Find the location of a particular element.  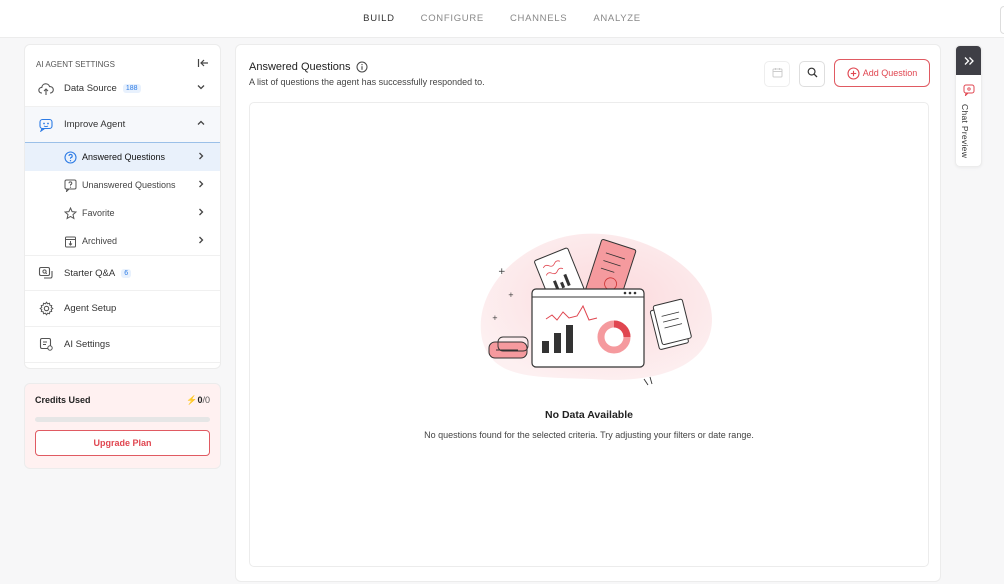

tab-analyze: ANALYZE is located at coordinates (617, 18).